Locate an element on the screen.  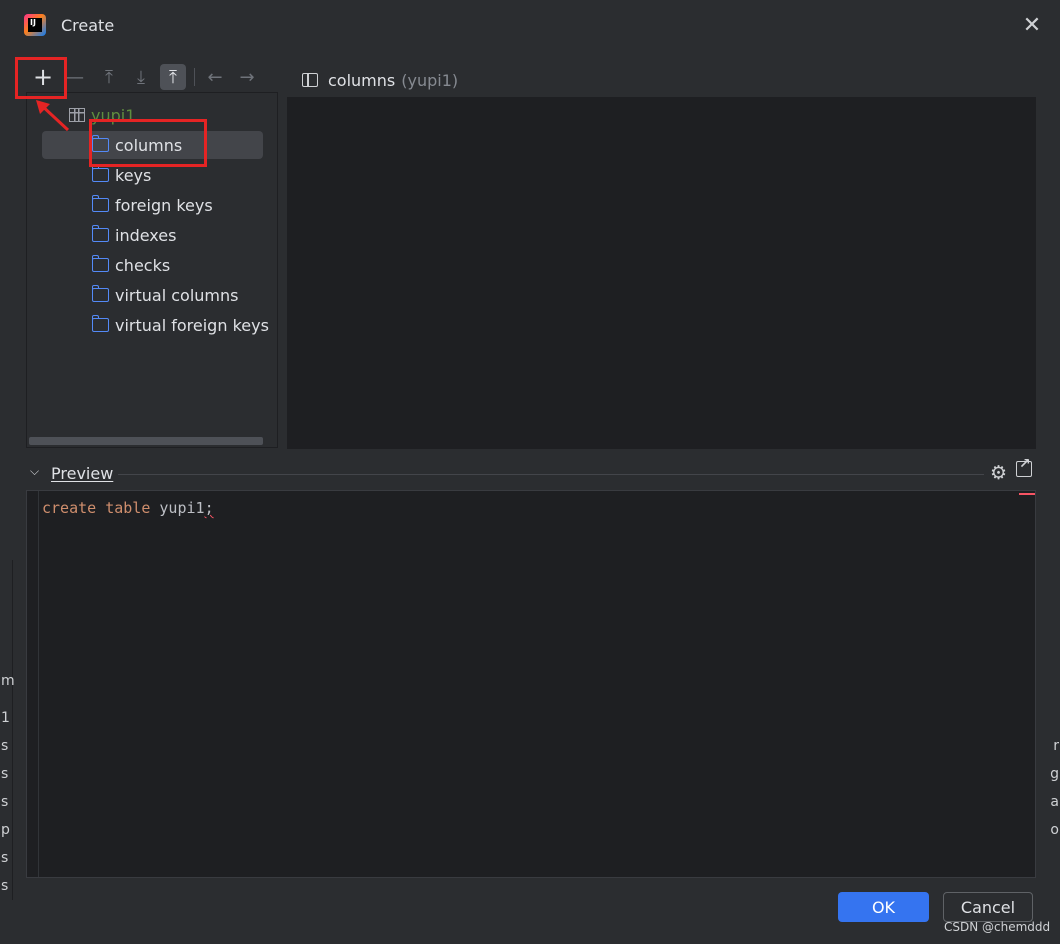
tree-item-indexes: indexes is located at coordinates (134, 235).